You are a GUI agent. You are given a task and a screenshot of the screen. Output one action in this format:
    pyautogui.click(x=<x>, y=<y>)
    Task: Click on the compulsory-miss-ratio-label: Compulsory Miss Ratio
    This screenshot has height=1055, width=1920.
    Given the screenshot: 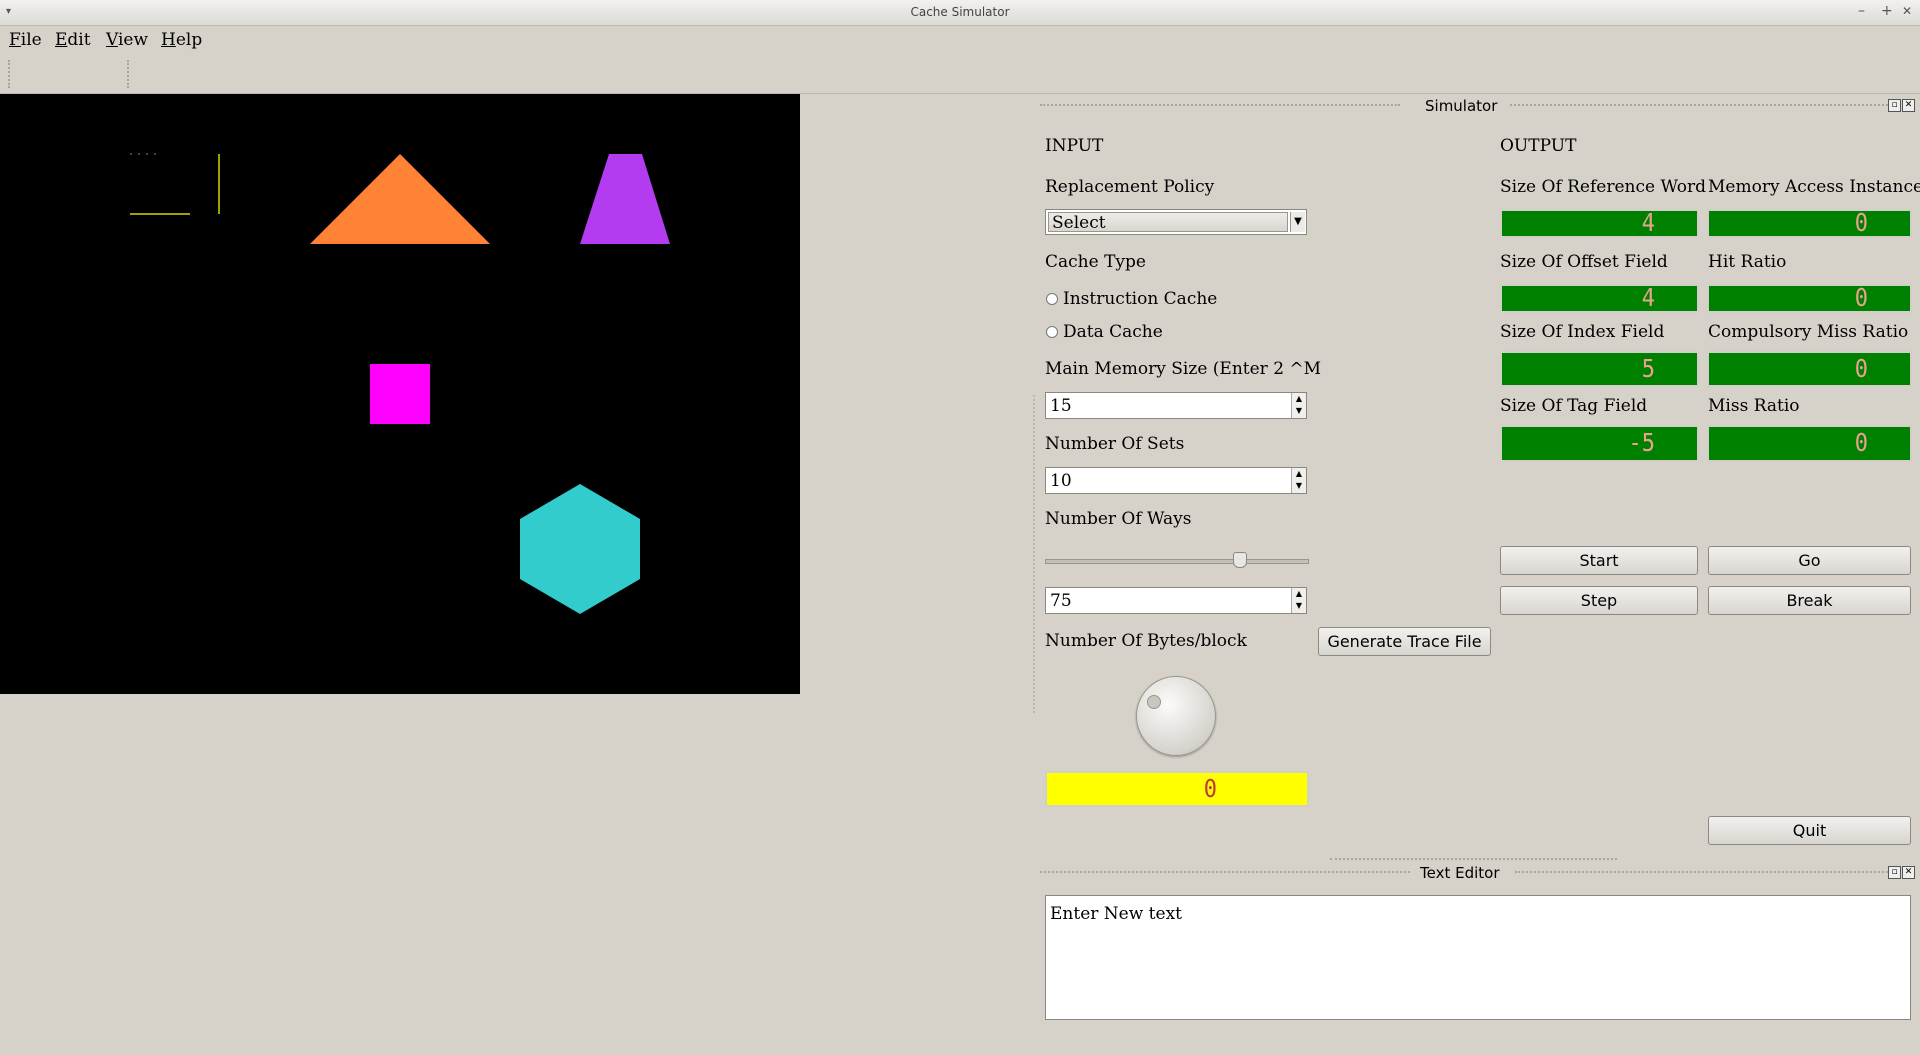 What is the action you would take?
    pyautogui.click(x=1808, y=332)
    